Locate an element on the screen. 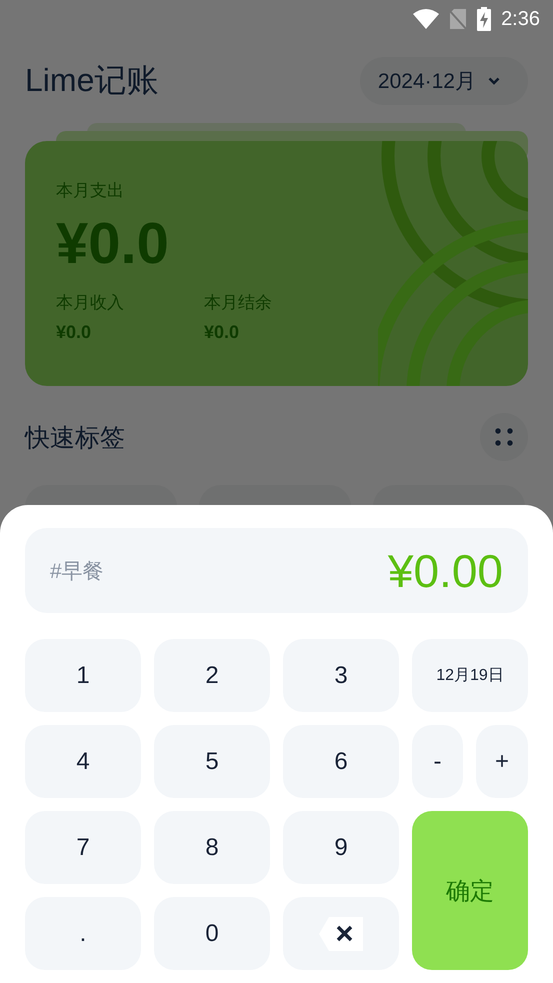 The image size is (553, 983). dots-icon is located at coordinates (504, 437).